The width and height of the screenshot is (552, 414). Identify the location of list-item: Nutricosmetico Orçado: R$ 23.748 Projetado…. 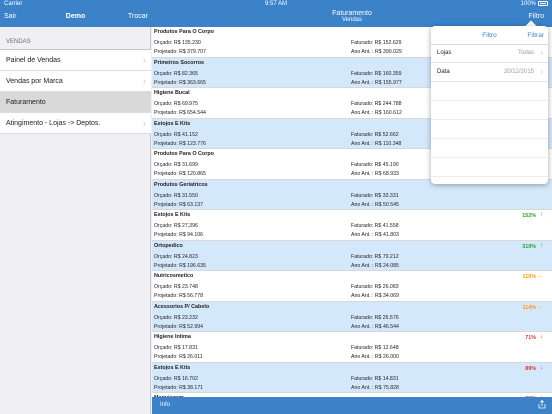
(352, 286).